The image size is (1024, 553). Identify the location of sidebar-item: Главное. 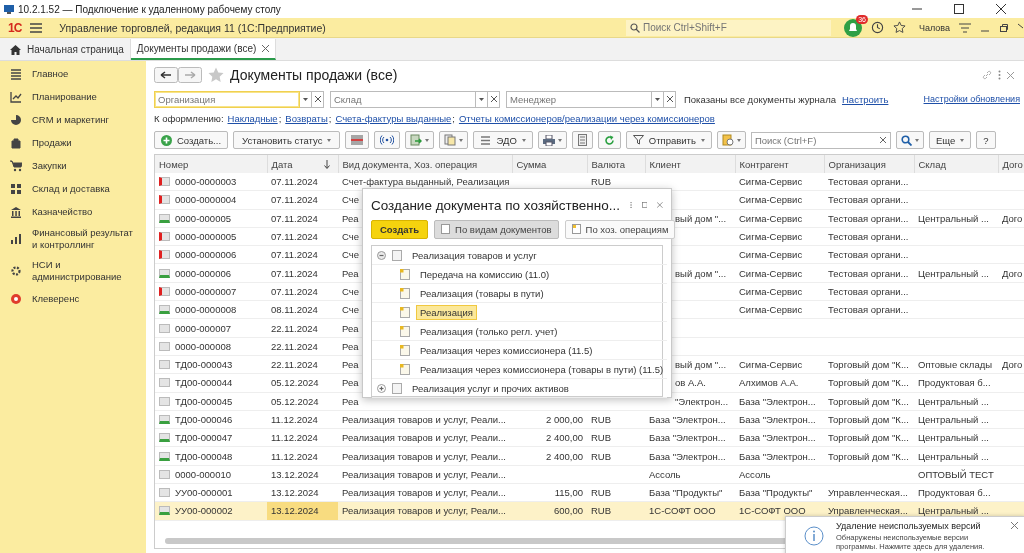
(73, 73).